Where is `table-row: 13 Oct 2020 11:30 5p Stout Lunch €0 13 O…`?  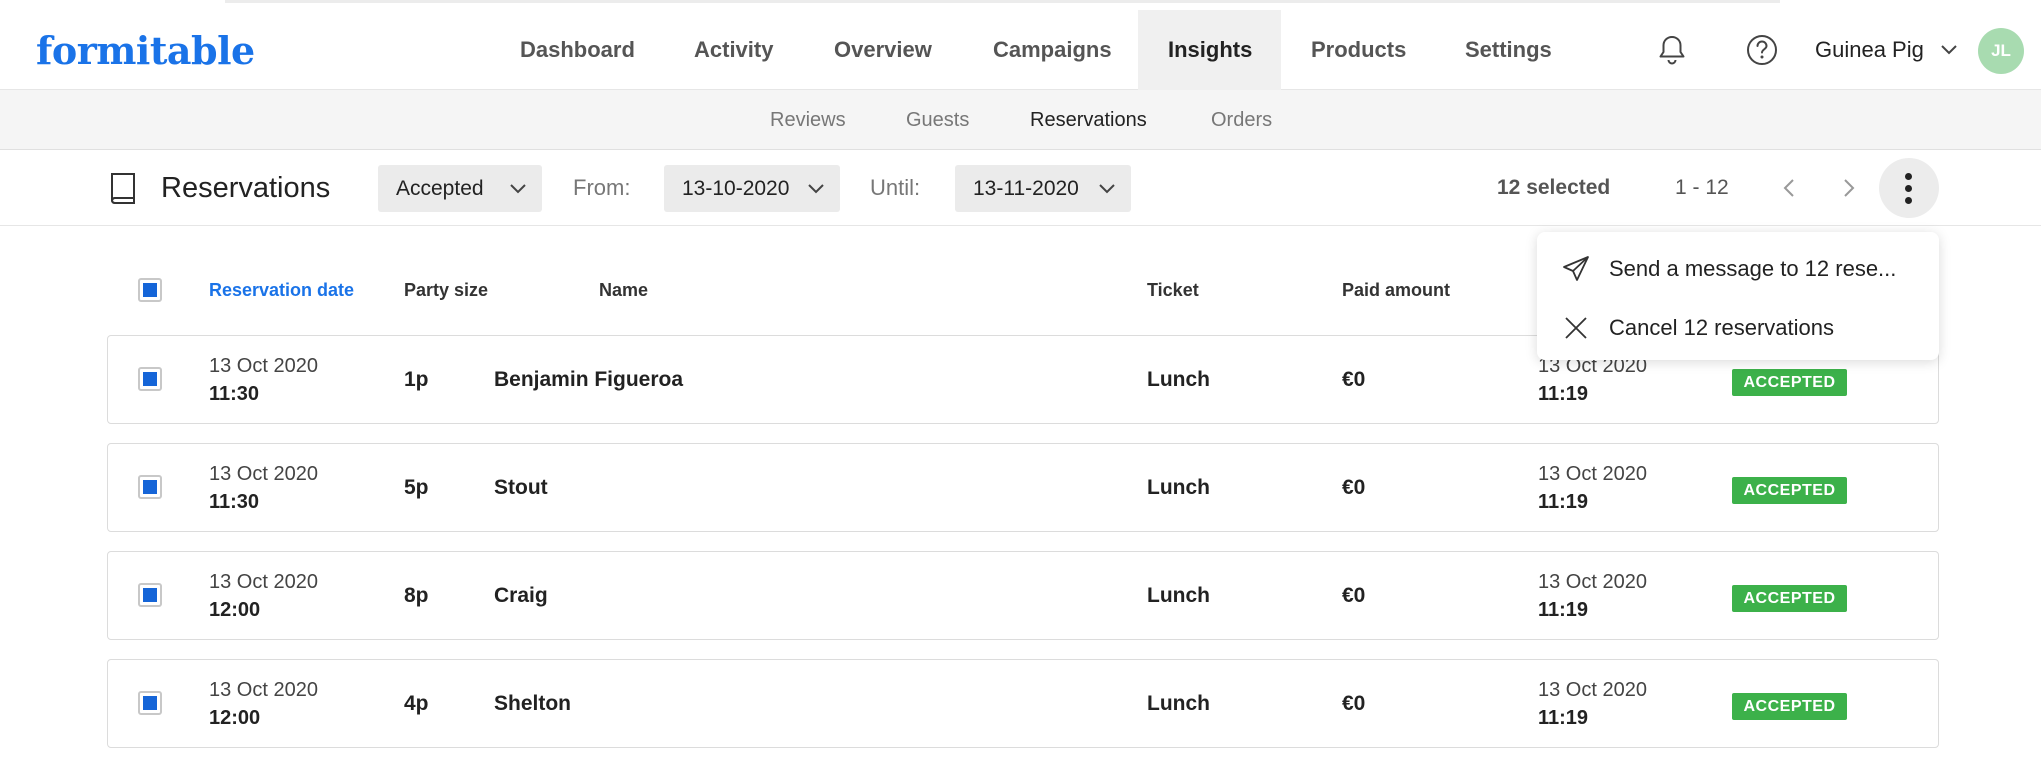 table-row: 13 Oct 2020 11:30 5p Stout Lunch €0 13 O… is located at coordinates (1023, 487).